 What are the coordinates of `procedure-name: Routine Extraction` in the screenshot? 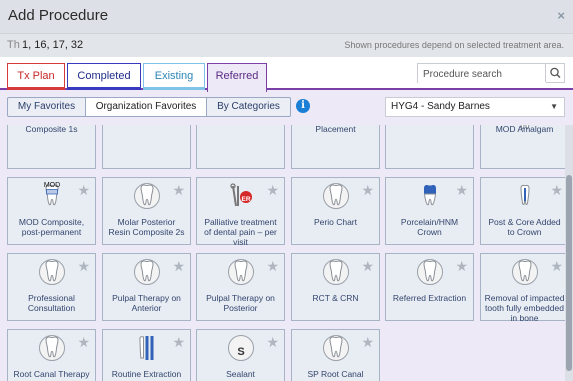 It's located at (146, 374).